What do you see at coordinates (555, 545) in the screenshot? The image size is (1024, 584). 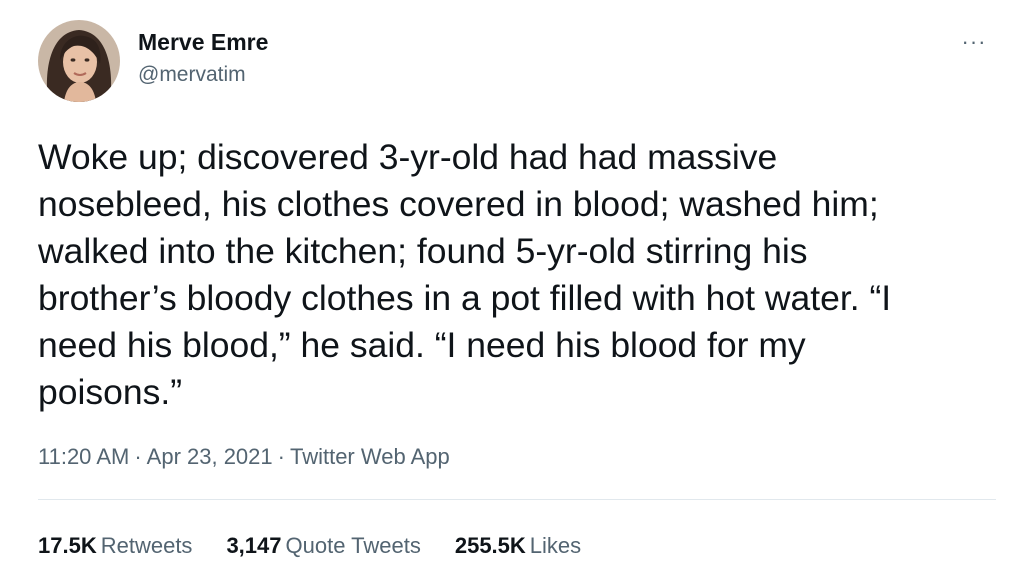 I see `likes-label: Likes` at bounding box center [555, 545].